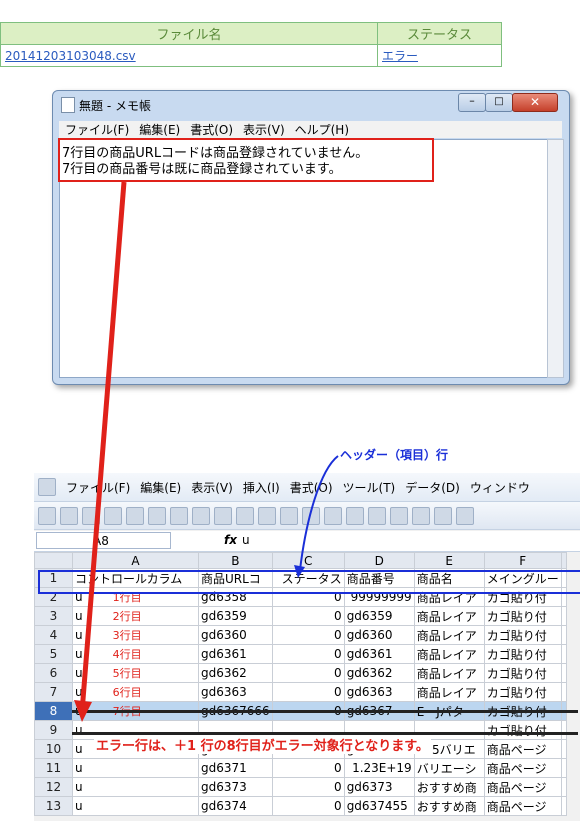 This screenshot has height=821, width=580. I want to click on blue-arrowhead, so click(299, 571).